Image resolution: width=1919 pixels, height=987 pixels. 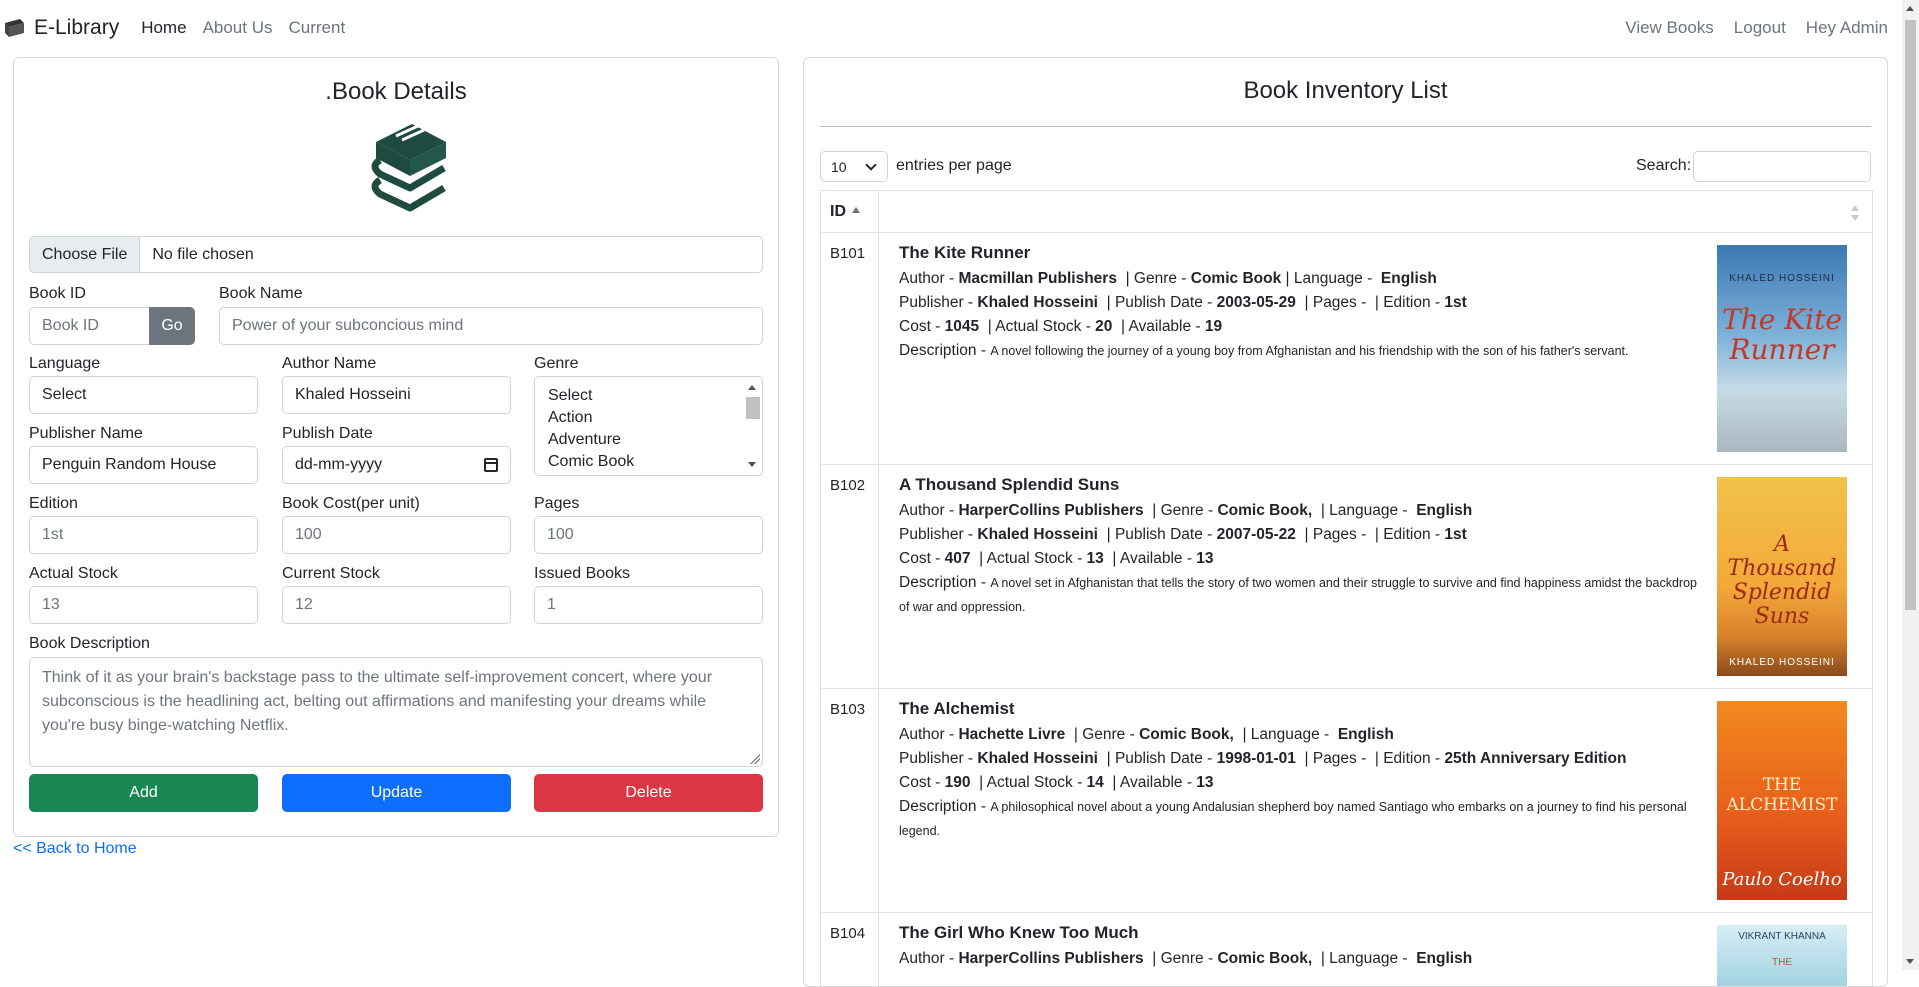 What do you see at coordinates (203, 254) in the screenshot?
I see `file-status: No file chosen` at bounding box center [203, 254].